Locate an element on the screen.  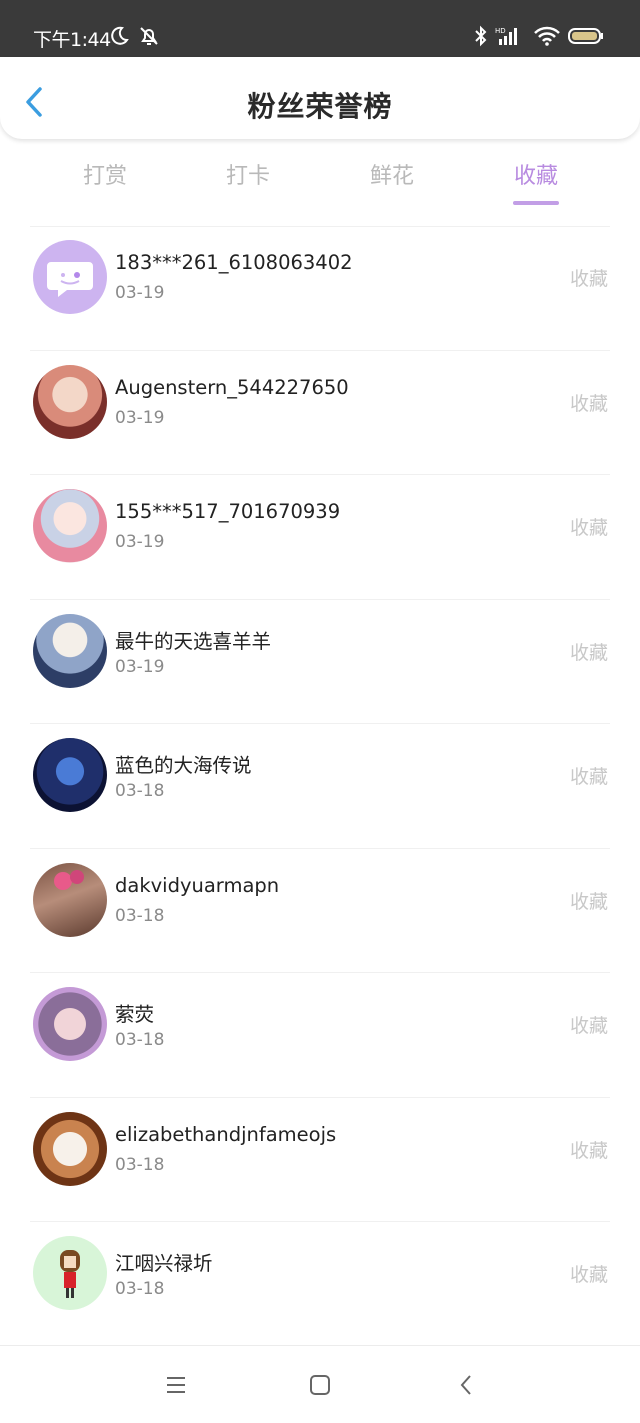
anime-girl-kimono-avatar is located at coordinates (70, 526).